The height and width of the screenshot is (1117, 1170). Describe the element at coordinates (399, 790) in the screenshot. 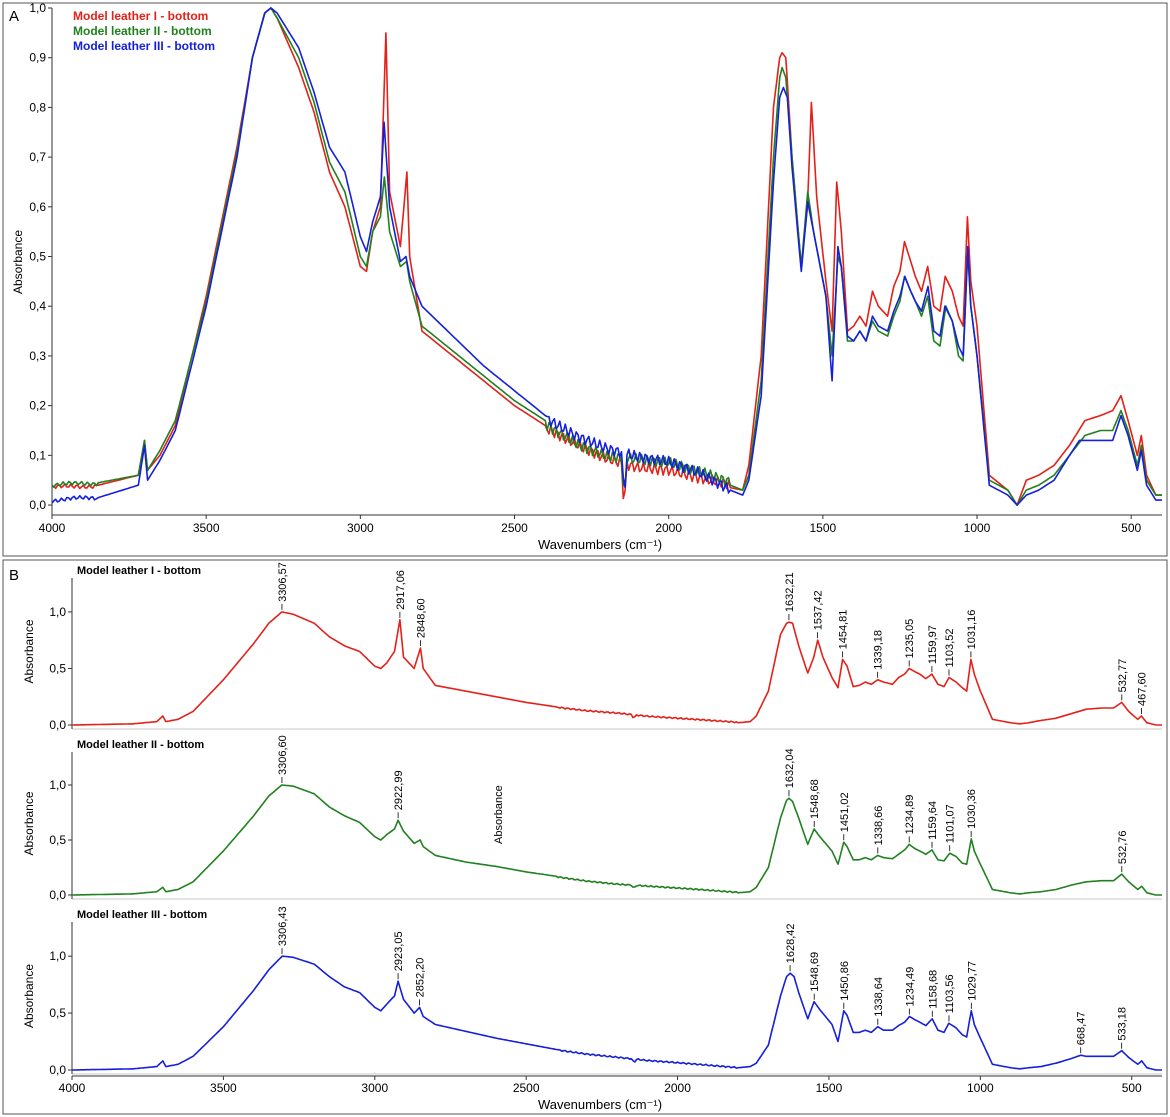

I see `panel-b-peak-label: 2922,99` at that location.